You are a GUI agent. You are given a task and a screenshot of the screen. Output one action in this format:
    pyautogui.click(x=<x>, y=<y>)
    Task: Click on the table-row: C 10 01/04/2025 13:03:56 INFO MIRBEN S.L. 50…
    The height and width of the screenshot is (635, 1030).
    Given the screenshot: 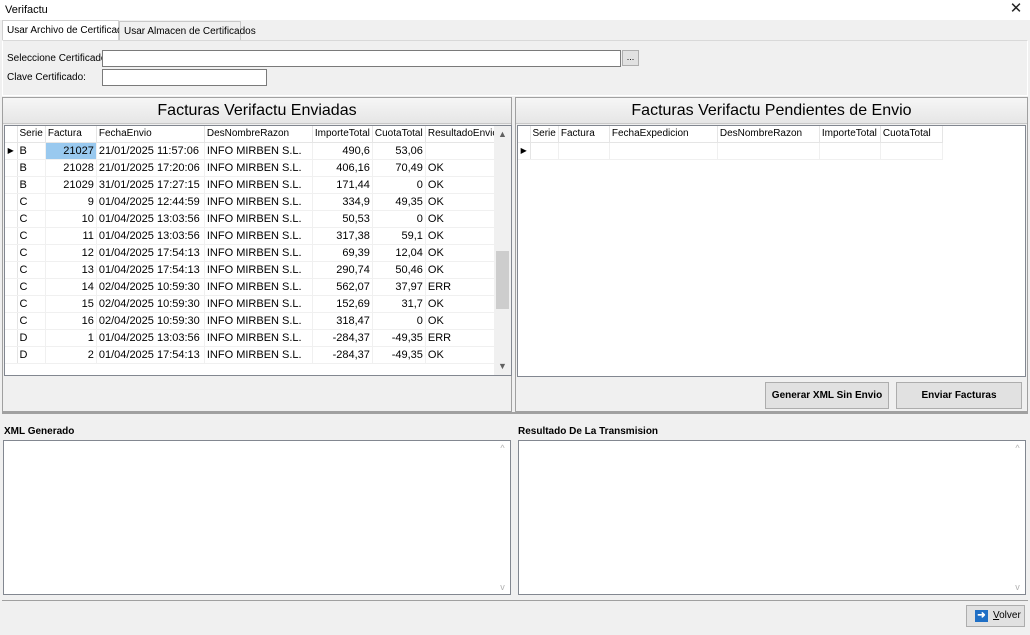 What is the action you would take?
    pyautogui.click(x=253, y=219)
    